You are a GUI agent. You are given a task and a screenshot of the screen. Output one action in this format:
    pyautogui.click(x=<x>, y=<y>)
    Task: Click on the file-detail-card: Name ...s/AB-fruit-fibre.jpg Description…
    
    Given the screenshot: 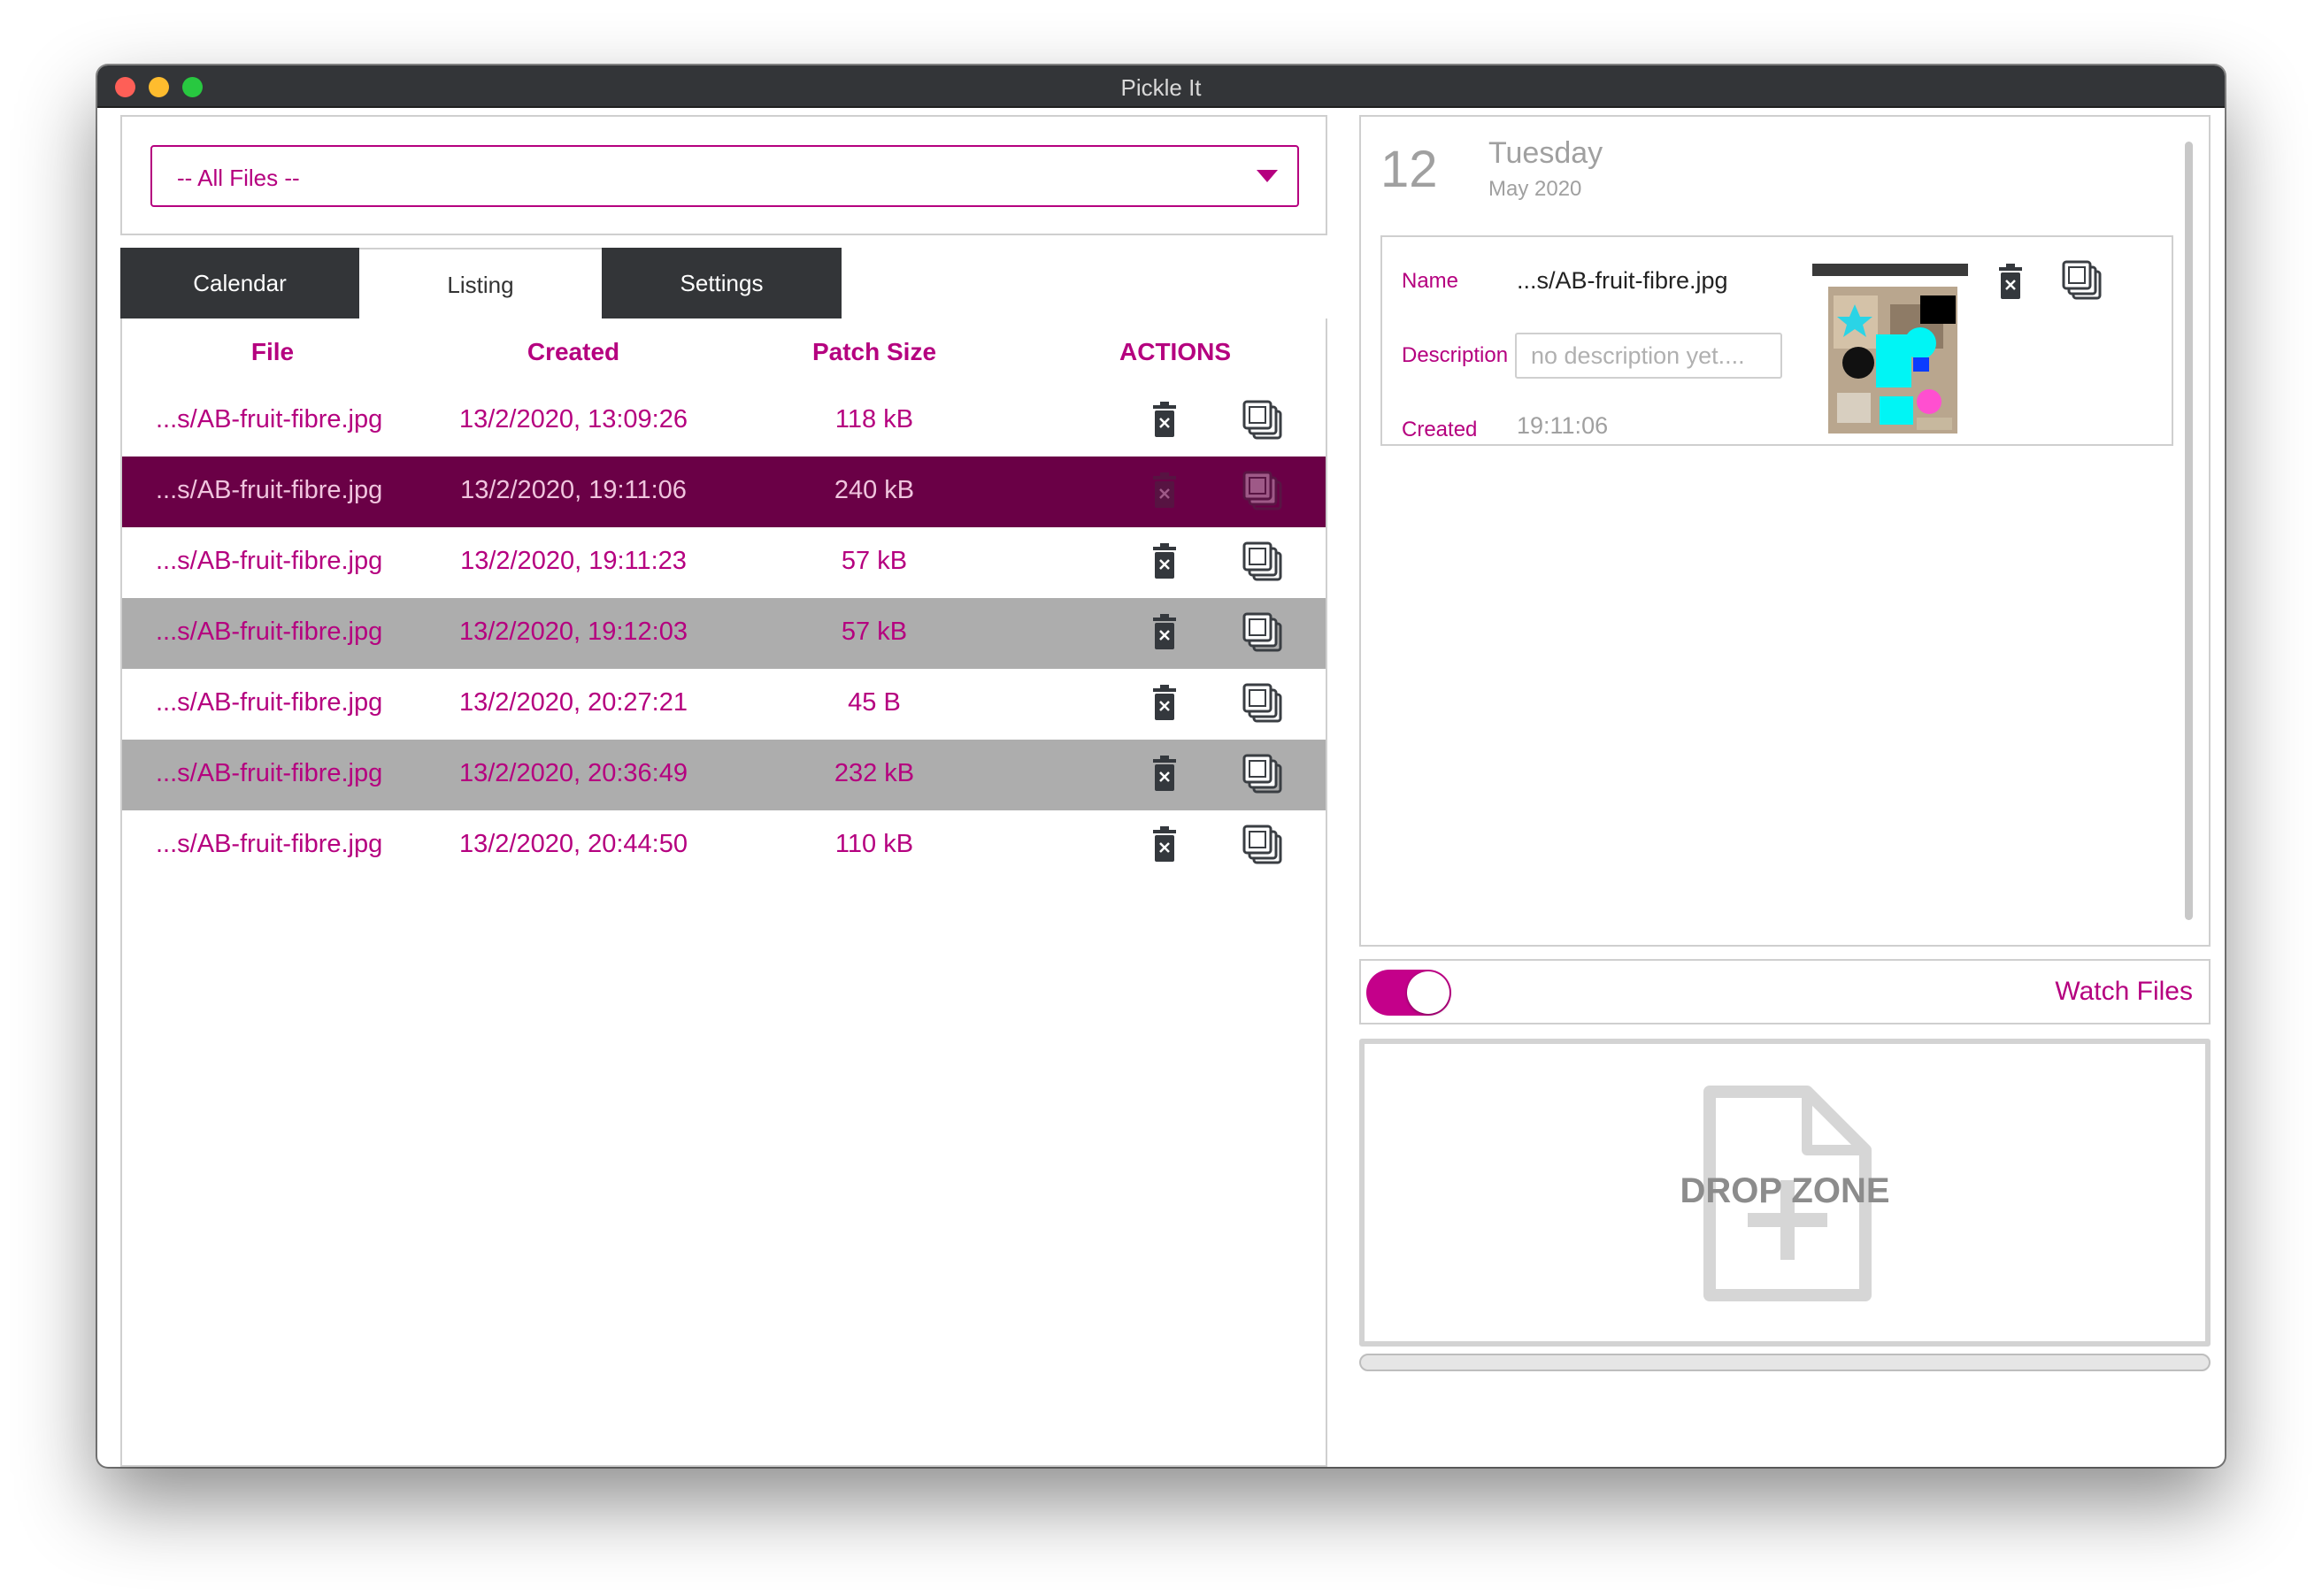 What is the action you would take?
    pyautogui.click(x=1777, y=340)
    